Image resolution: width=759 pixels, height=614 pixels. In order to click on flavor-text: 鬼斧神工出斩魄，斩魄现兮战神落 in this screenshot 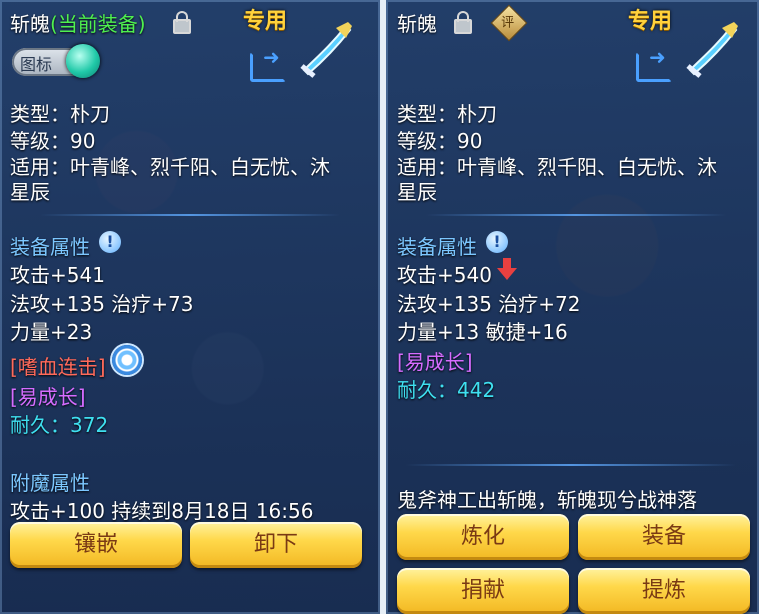, I will do `click(547, 500)`.